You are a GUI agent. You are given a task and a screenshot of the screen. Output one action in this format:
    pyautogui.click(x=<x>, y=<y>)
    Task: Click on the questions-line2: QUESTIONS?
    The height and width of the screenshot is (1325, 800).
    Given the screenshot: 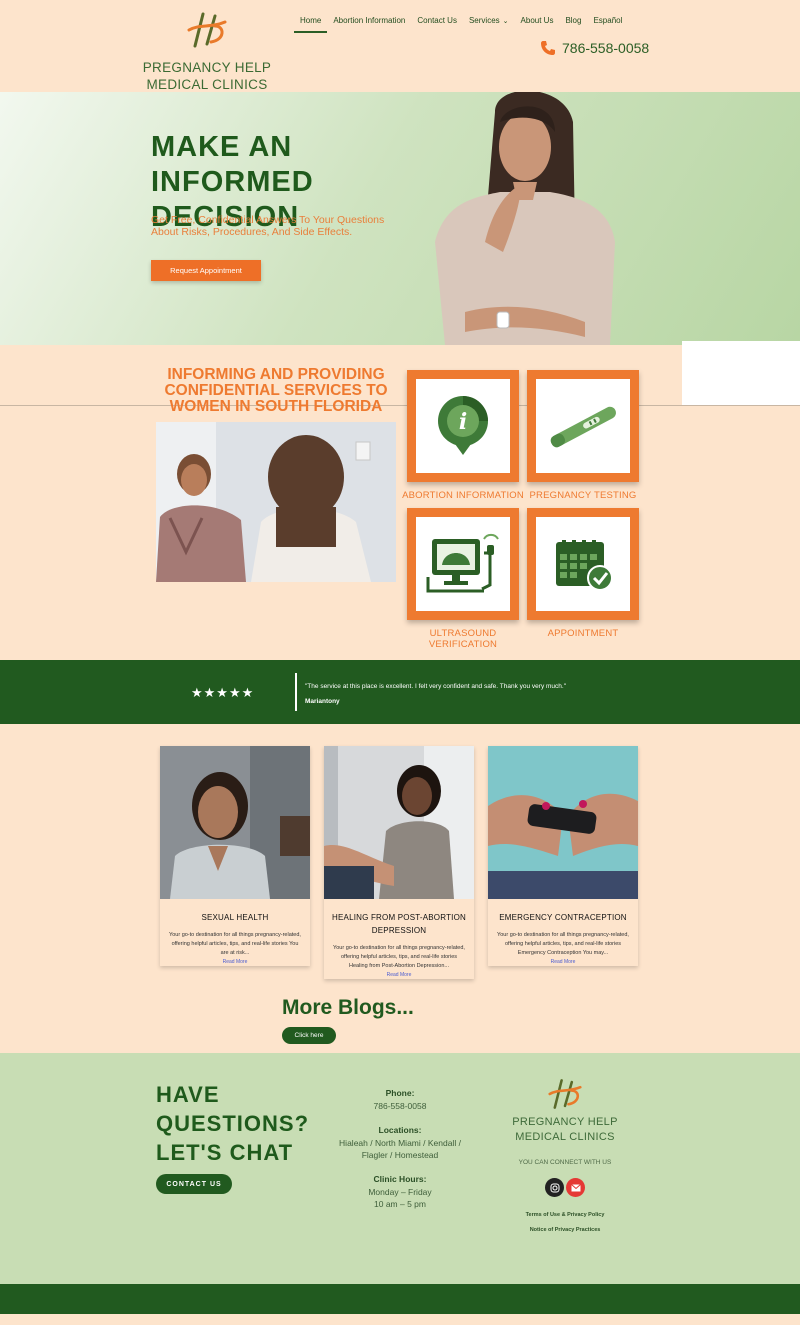 What is the action you would take?
    pyautogui.click(x=233, y=1123)
    